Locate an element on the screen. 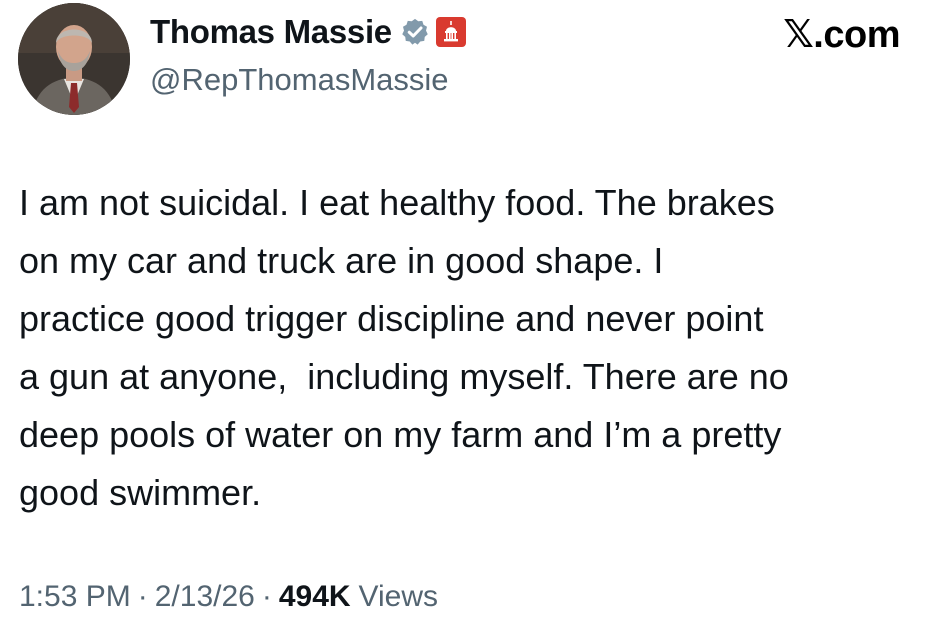  views-label: Views is located at coordinates (398, 596).